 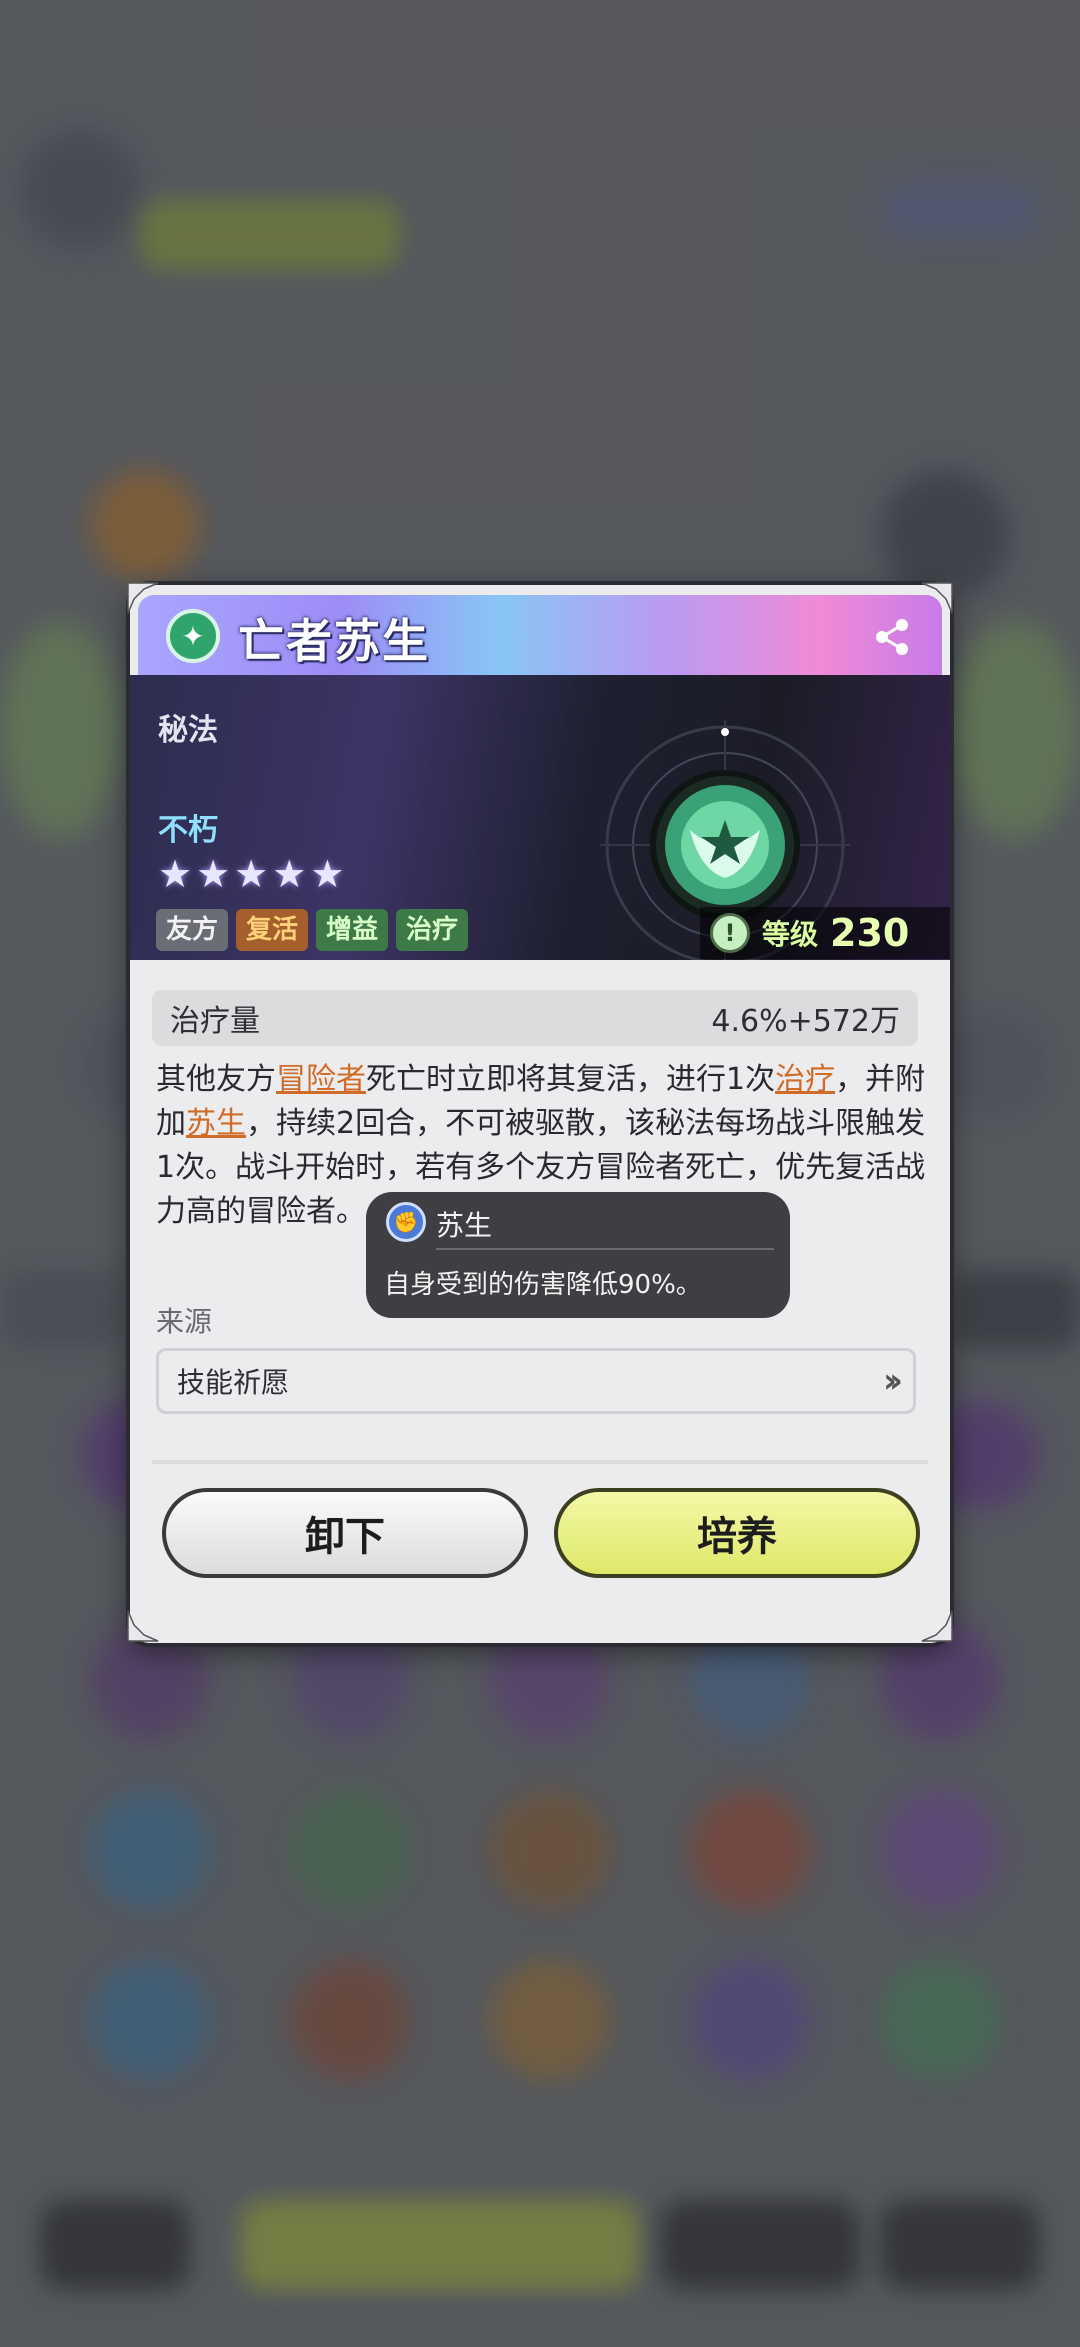 What do you see at coordinates (790, 934) in the screenshot?
I see `level-label: 等级` at bounding box center [790, 934].